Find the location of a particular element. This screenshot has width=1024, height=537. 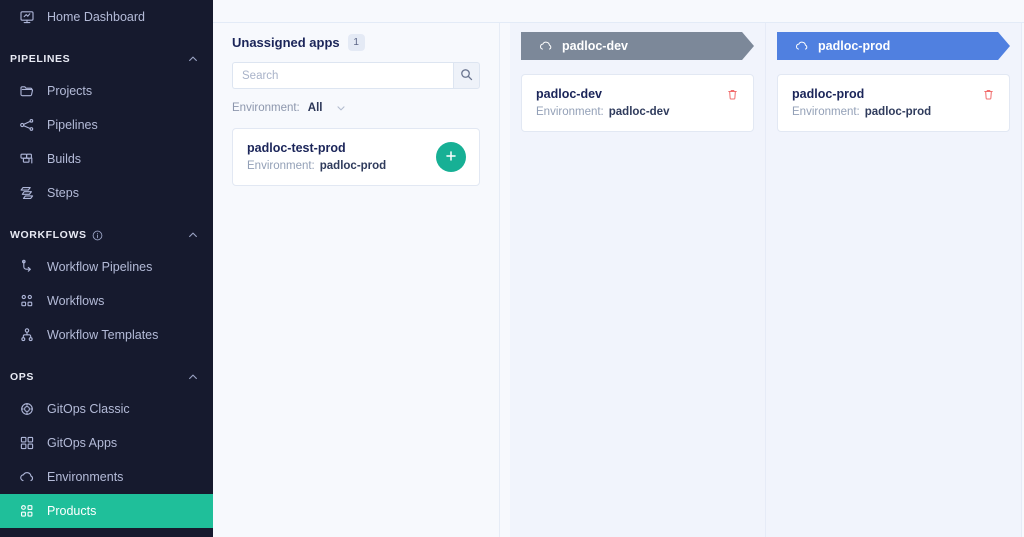

builds-icon is located at coordinates (26, 159).